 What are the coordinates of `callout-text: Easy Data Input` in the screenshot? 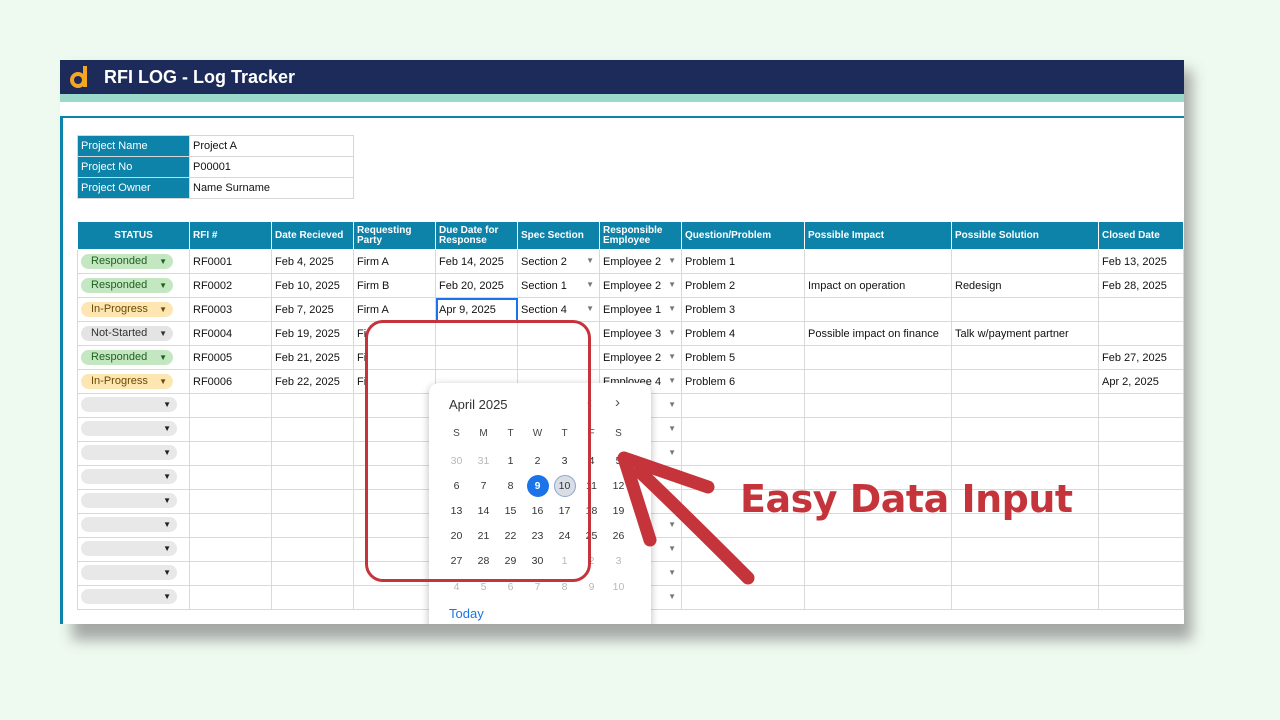 It's located at (906, 499).